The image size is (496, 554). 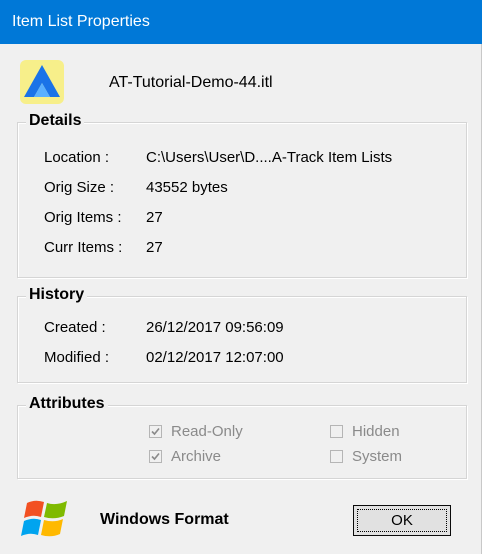 I want to click on history-group-title: History, so click(x=57, y=295).